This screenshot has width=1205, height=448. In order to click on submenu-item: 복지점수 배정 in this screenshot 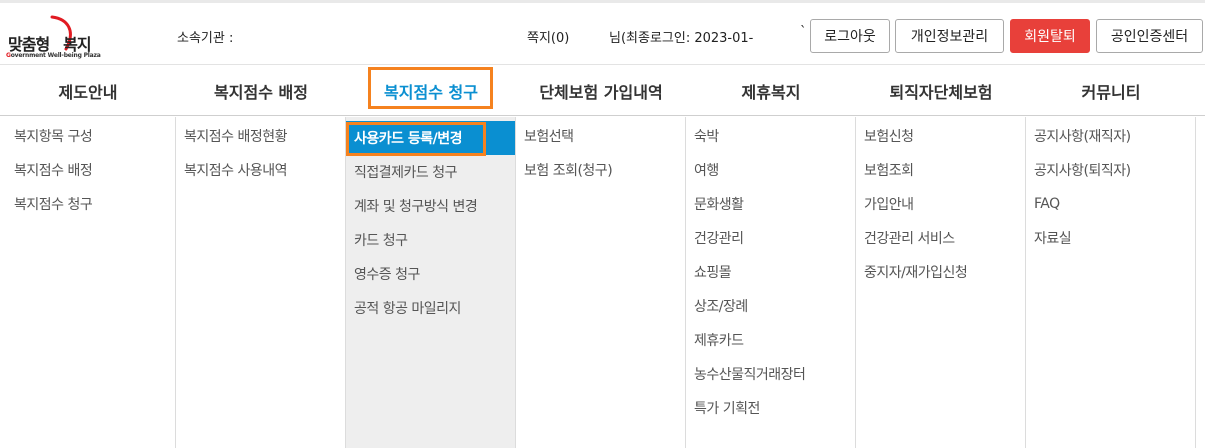, I will do `click(87, 170)`.